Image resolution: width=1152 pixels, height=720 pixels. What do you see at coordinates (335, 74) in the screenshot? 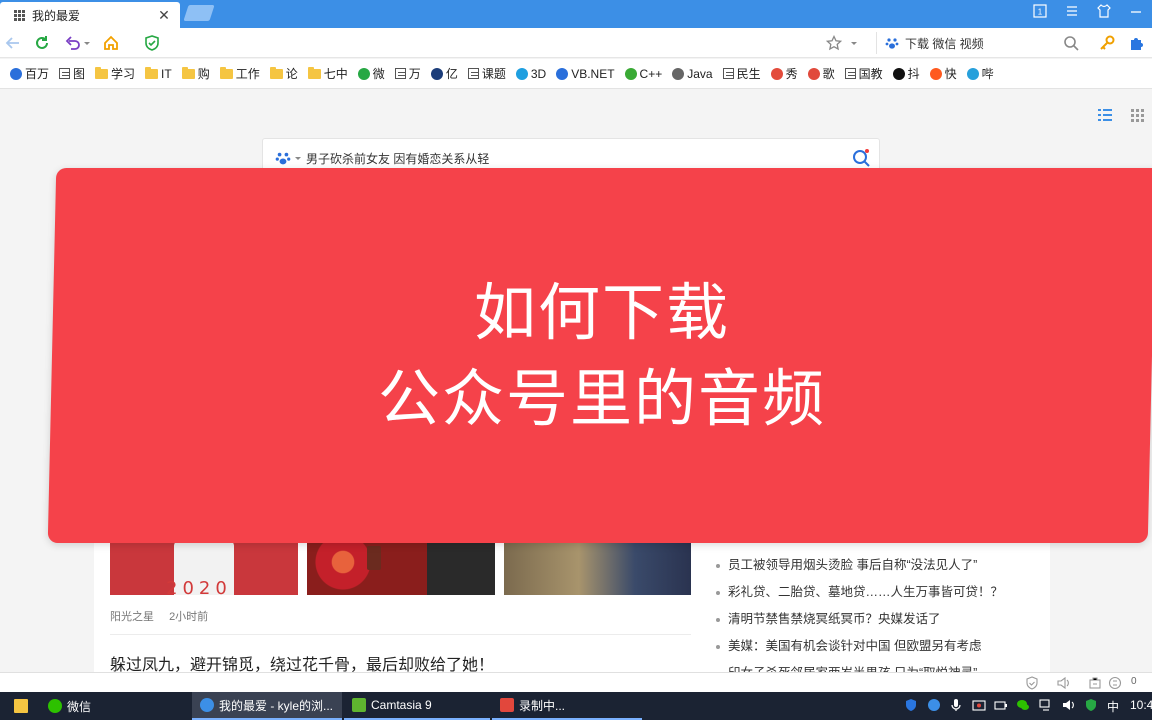
I see `bookmark-label: 七中` at bounding box center [335, 74].